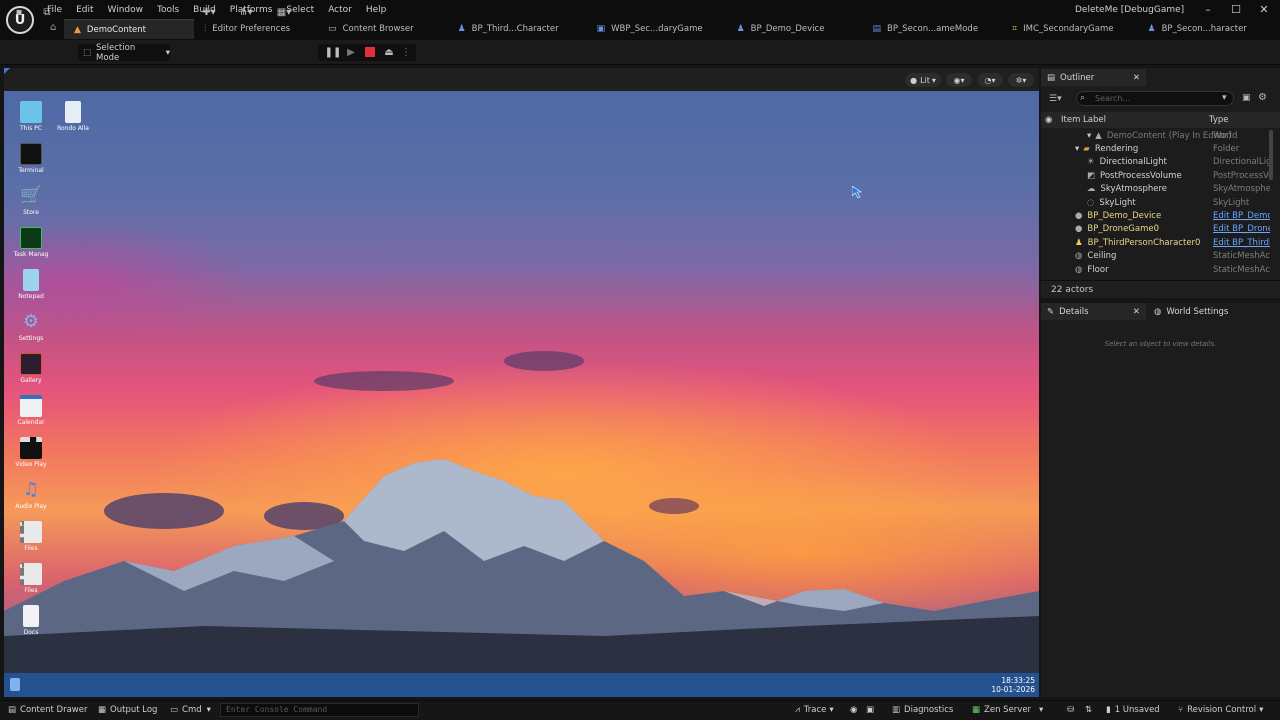 This screenshot has height=720, width=1280. What do you see at coordinates (284, 12) in the screenshot?
I see `cinematics-icon: ▦▾` at bounding box center [284, 12].